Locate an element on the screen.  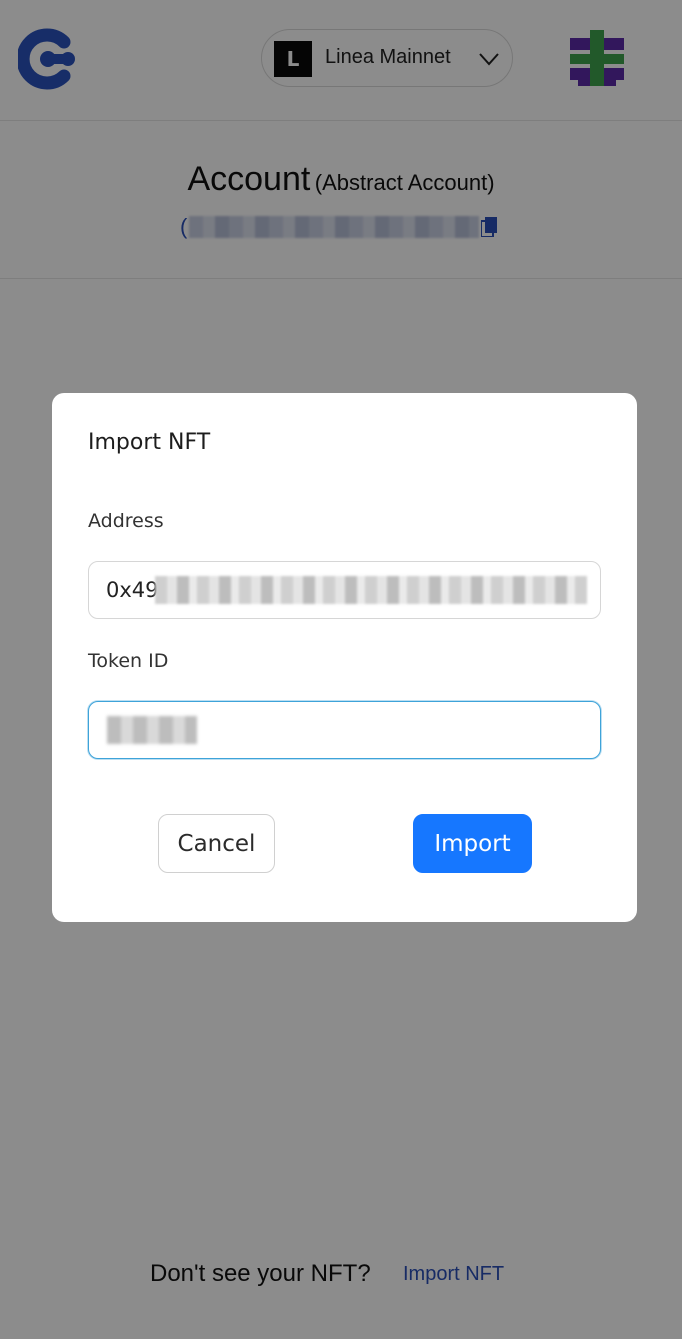
token-id-input is located at coordinates (344, 730).